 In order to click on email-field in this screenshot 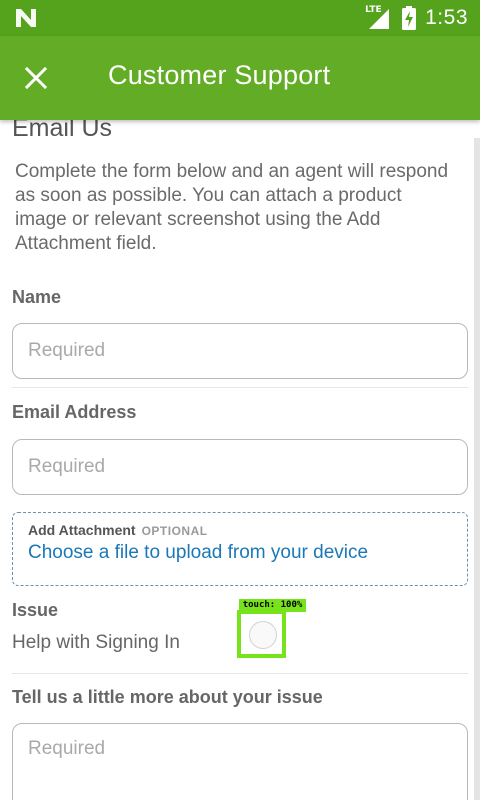, I will do `click(240, 467)`.